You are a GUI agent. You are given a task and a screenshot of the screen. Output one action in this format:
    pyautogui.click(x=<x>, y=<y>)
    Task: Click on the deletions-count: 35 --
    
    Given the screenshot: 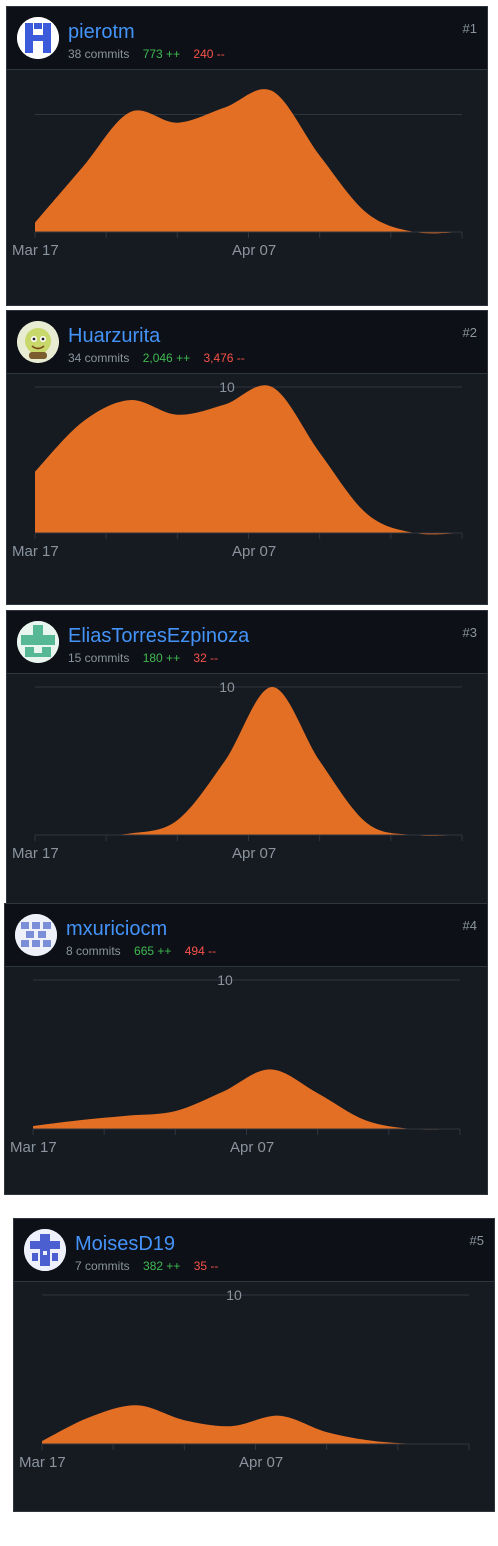 What is the action you would take?
    pyautogui.click(x=206, y=1266)
    